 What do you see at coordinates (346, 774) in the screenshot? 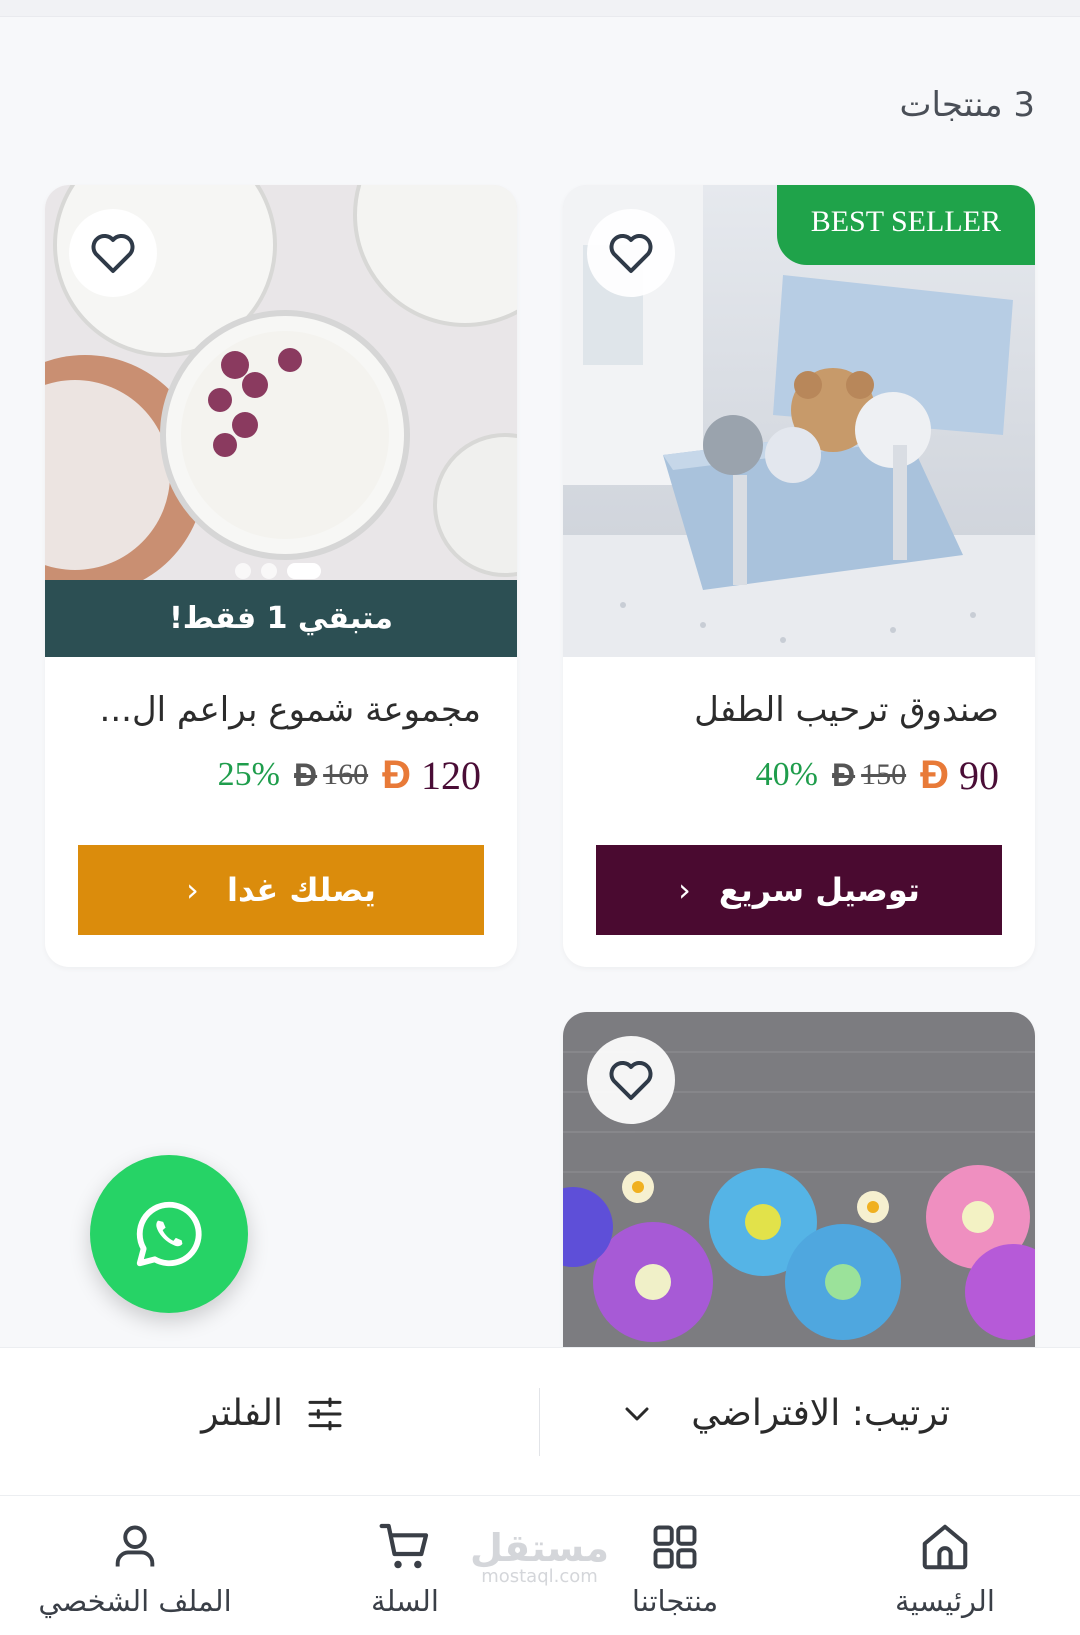
I see `old-price-value: 160` at bounding box center [346, 774].